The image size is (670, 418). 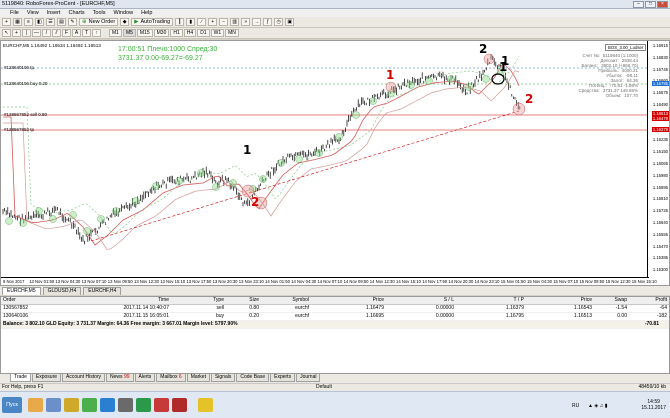 What do you see at coordinates (56, 33) in the screenshot?
I see `channel-icon: ⫽` at bounding box center [56, 33].